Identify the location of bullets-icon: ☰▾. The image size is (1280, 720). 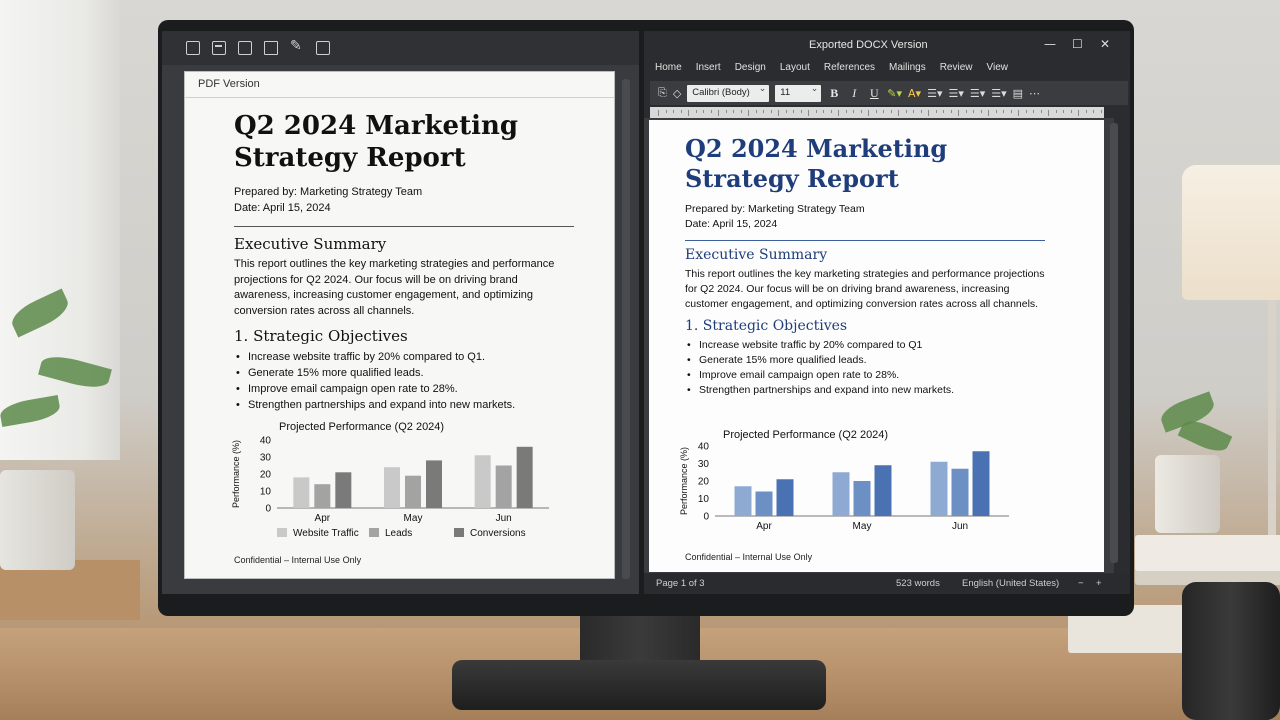
(934, 93).